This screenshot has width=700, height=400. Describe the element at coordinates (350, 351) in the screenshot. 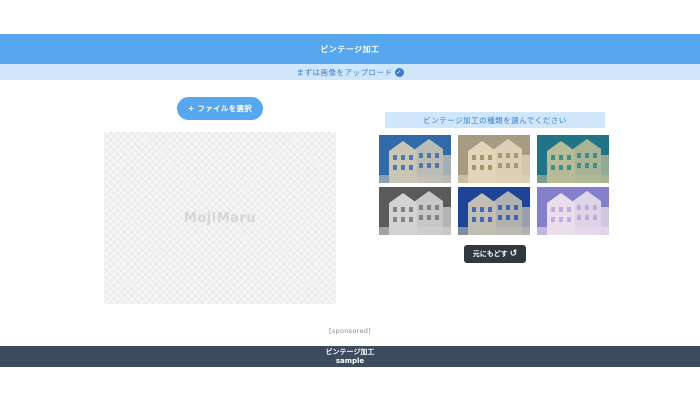

I see `footer-title: ビンテージ加工` at that location.